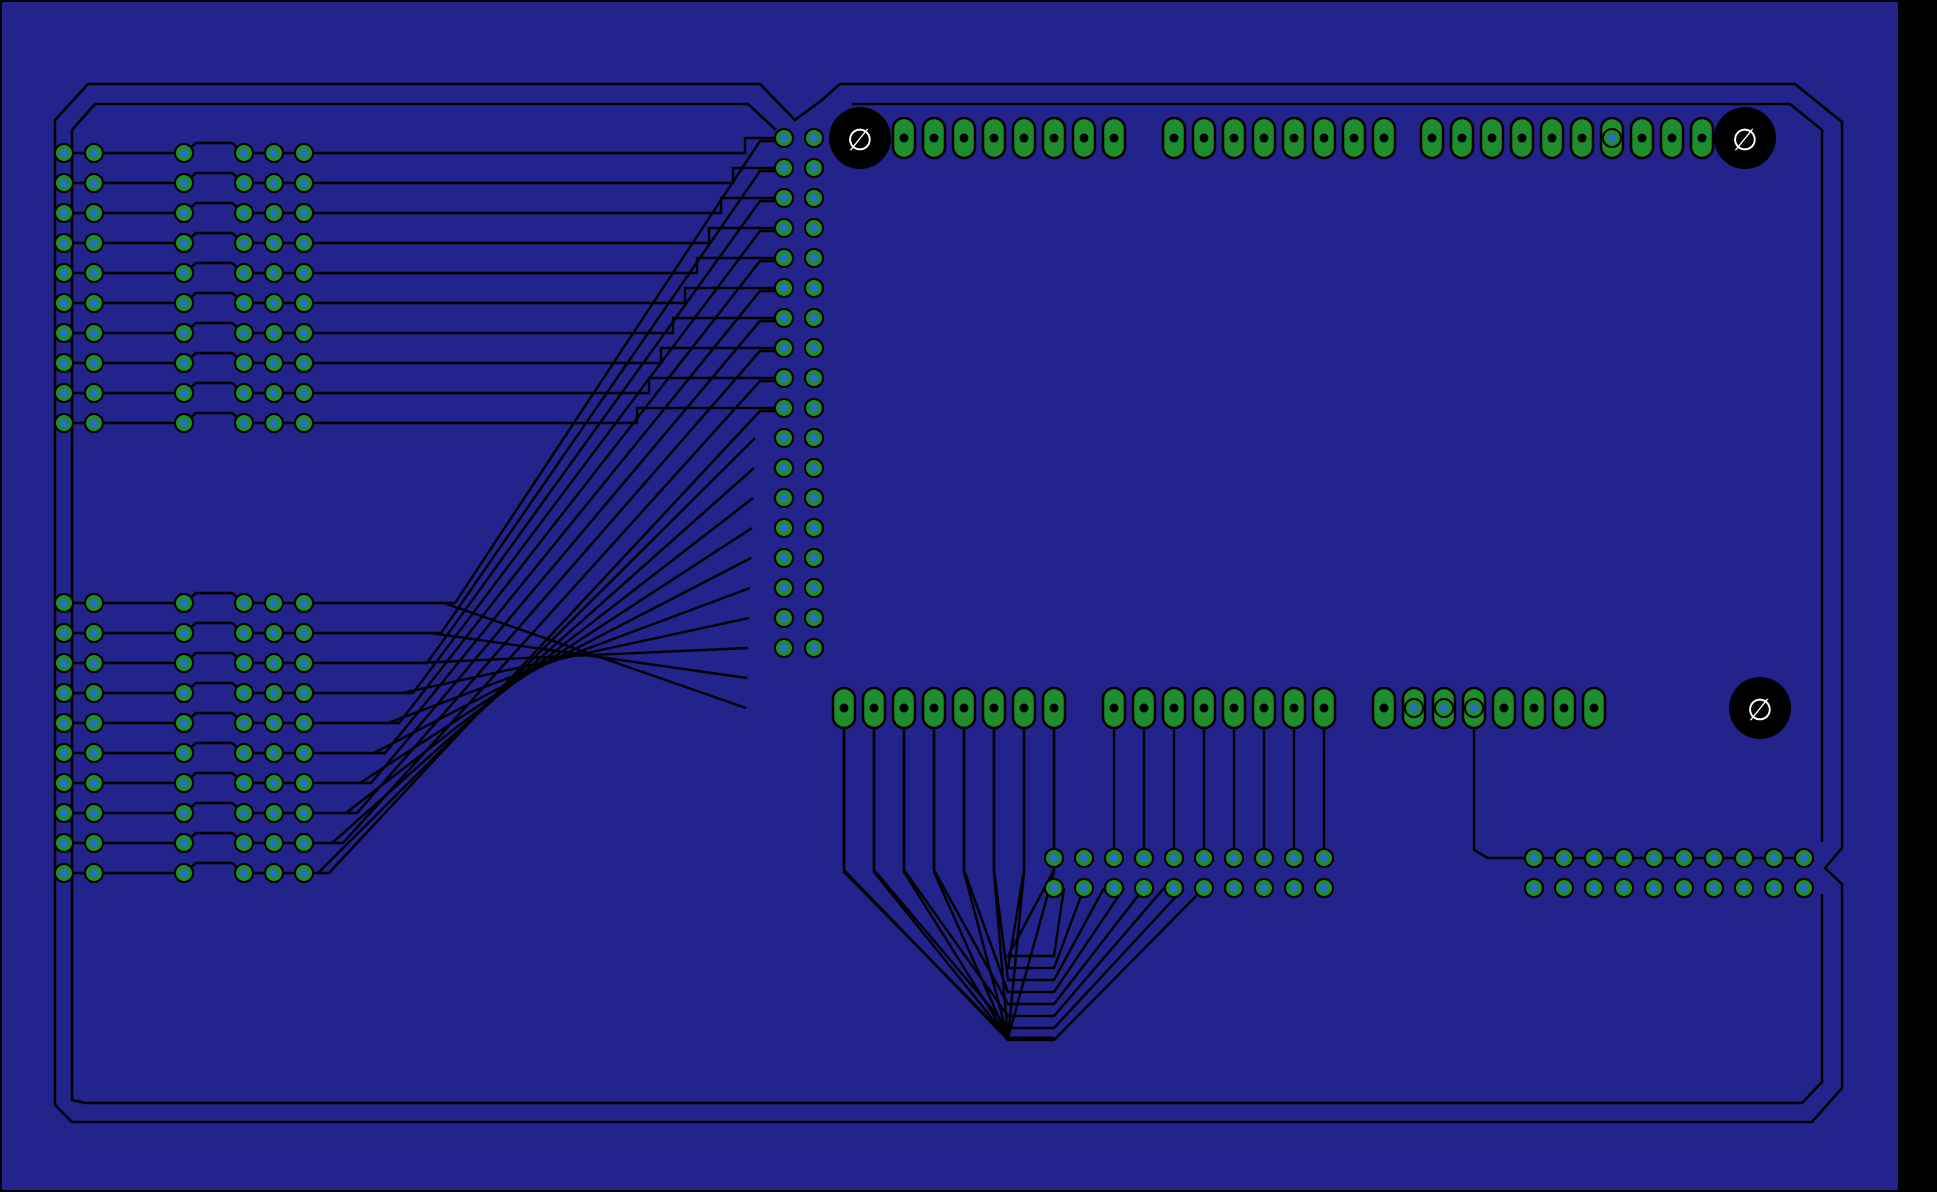 The width and height of the screenshot is (1937, 1192). I want to click on mounting-hole-1: ∅, so click(860, 138).